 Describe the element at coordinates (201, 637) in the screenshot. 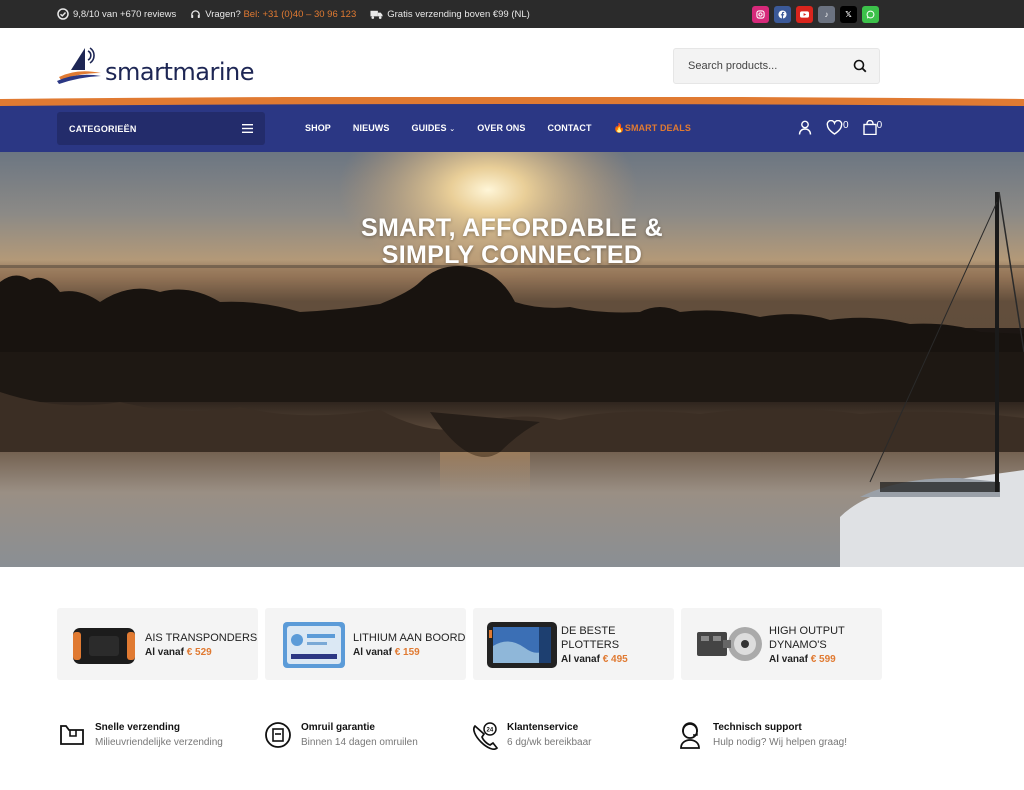

I see `card-title: AIS TRANSPONDERS` at that location.